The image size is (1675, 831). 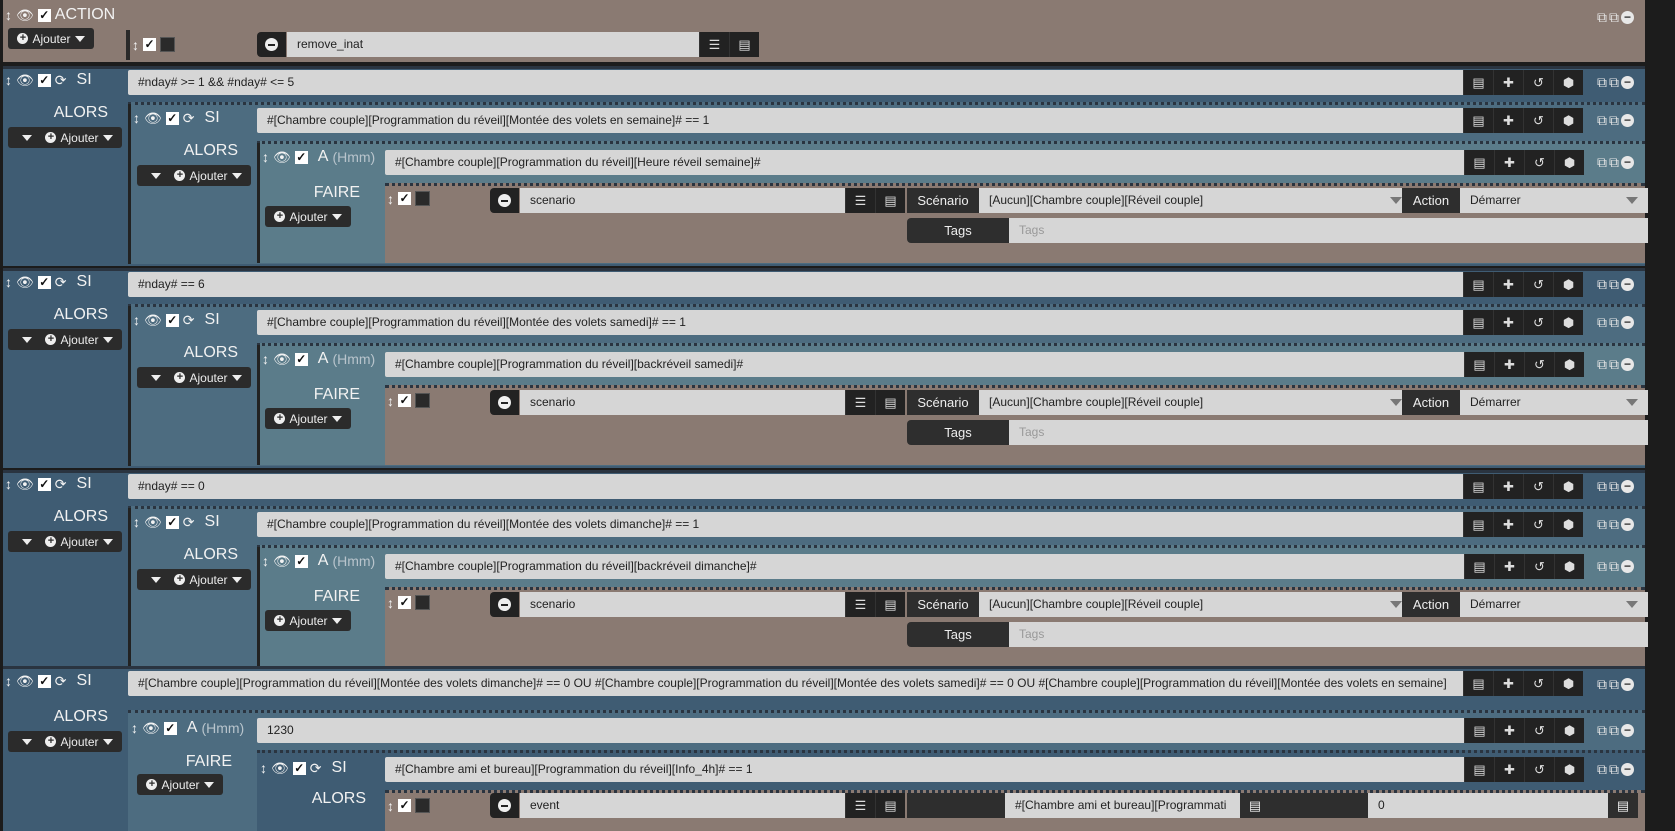 I want to click on commande-input: #[Chambre ami et bureau][Programmati, so click(x=1127, y=805).